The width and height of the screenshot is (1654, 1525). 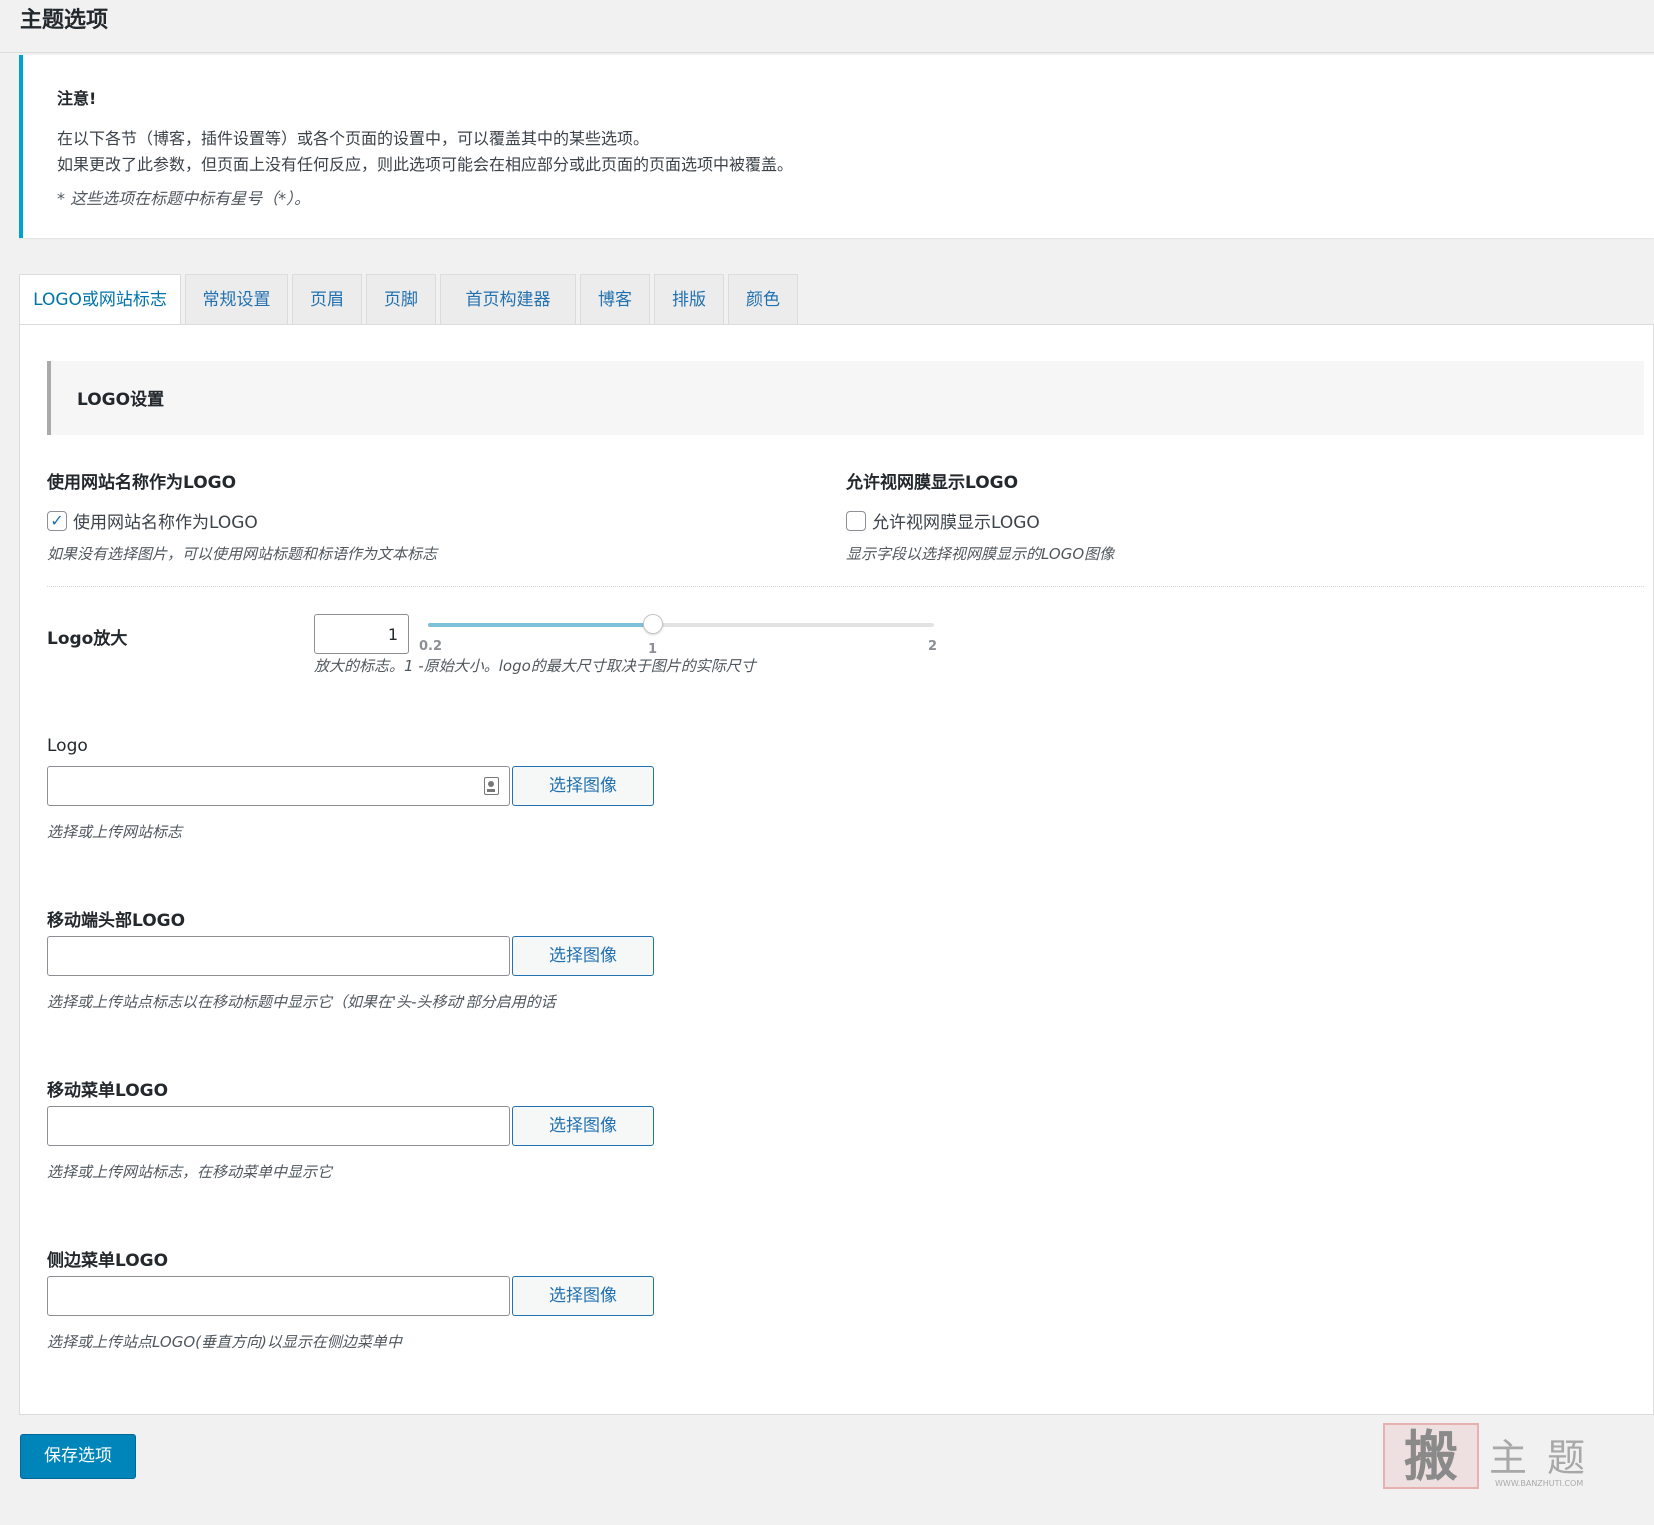 What do you see at coordinates (491, 786) in the screenshot?
I see `image-icon` at bounding box center [491, 786].